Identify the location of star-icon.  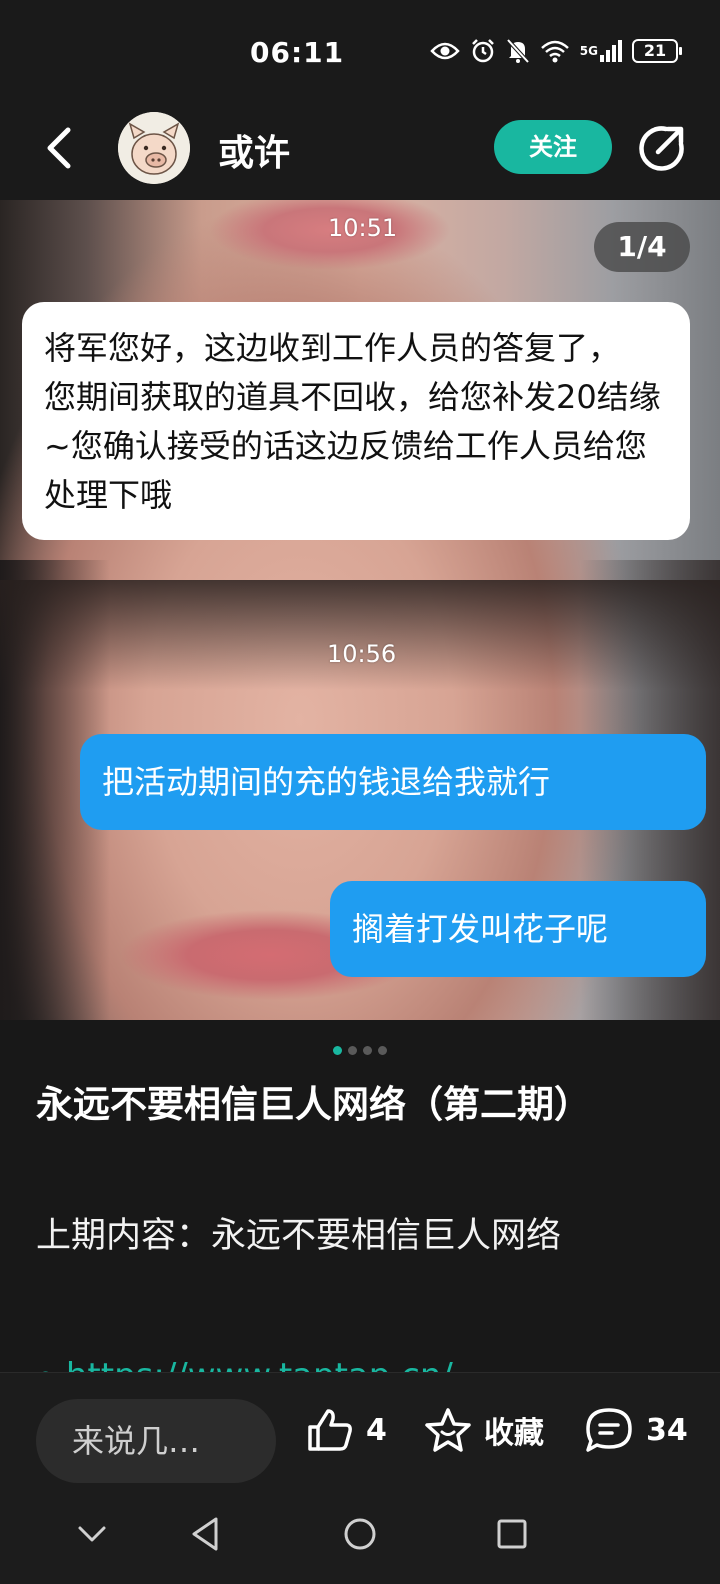
(448, 1430).